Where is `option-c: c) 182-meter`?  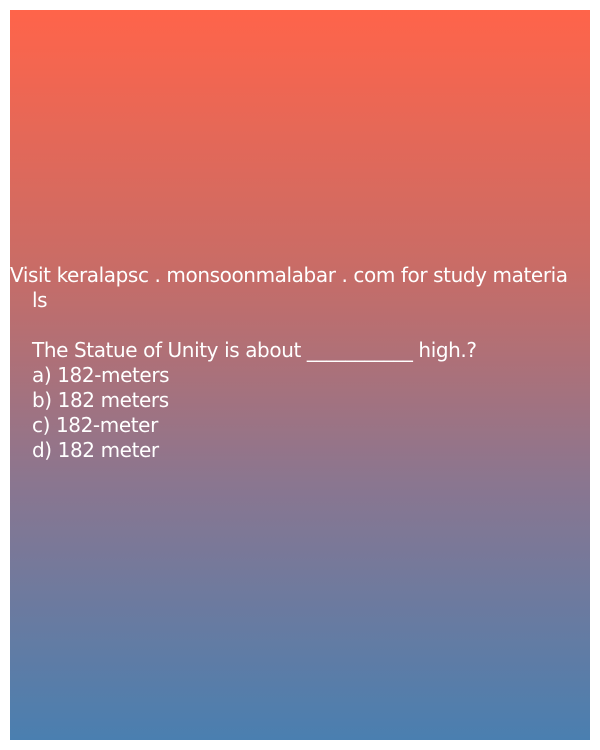 option-c: c) 182-meter is located at coordinates (95, 425).